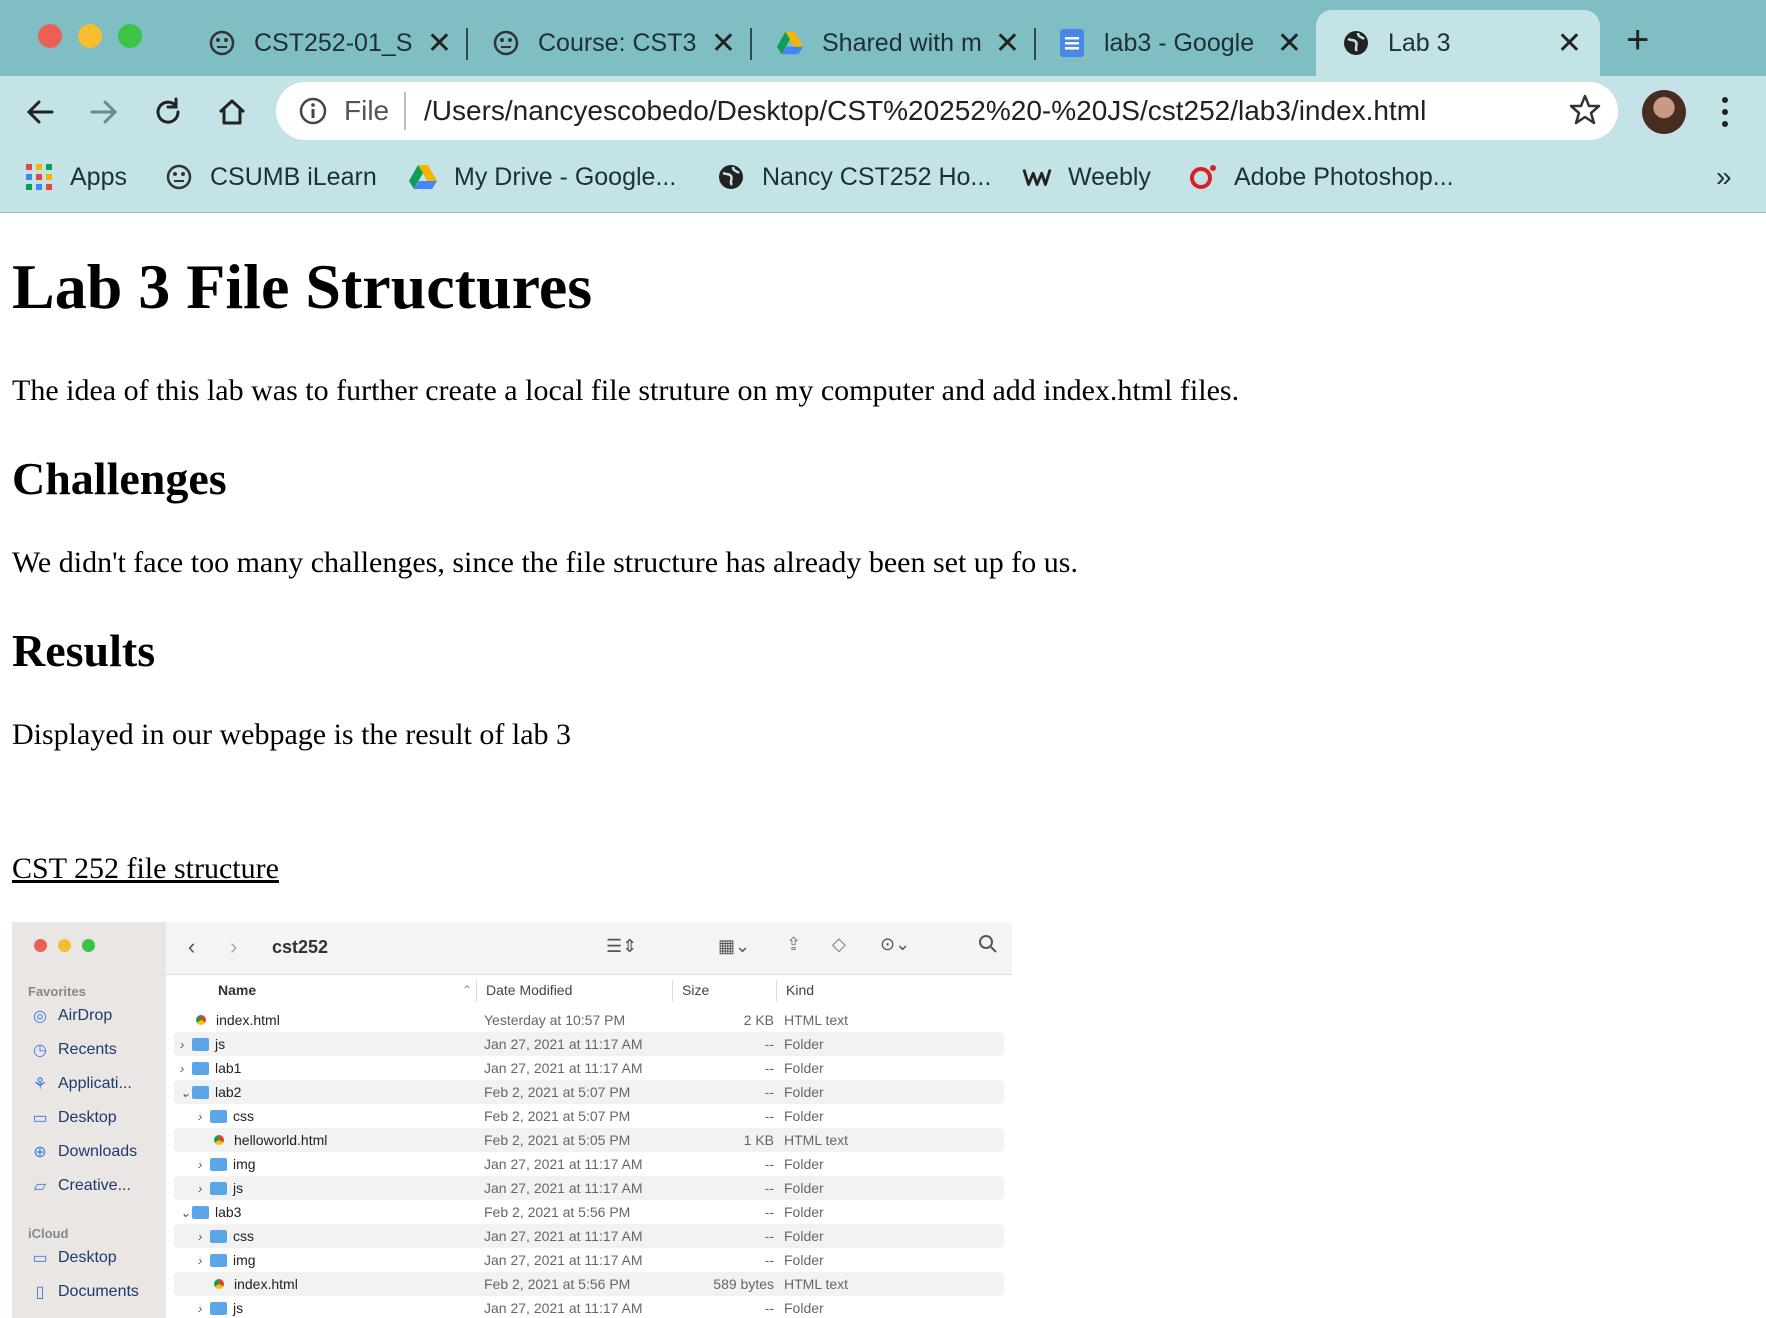  I want to click on bookmark-star-icon, so click(1585, 112).